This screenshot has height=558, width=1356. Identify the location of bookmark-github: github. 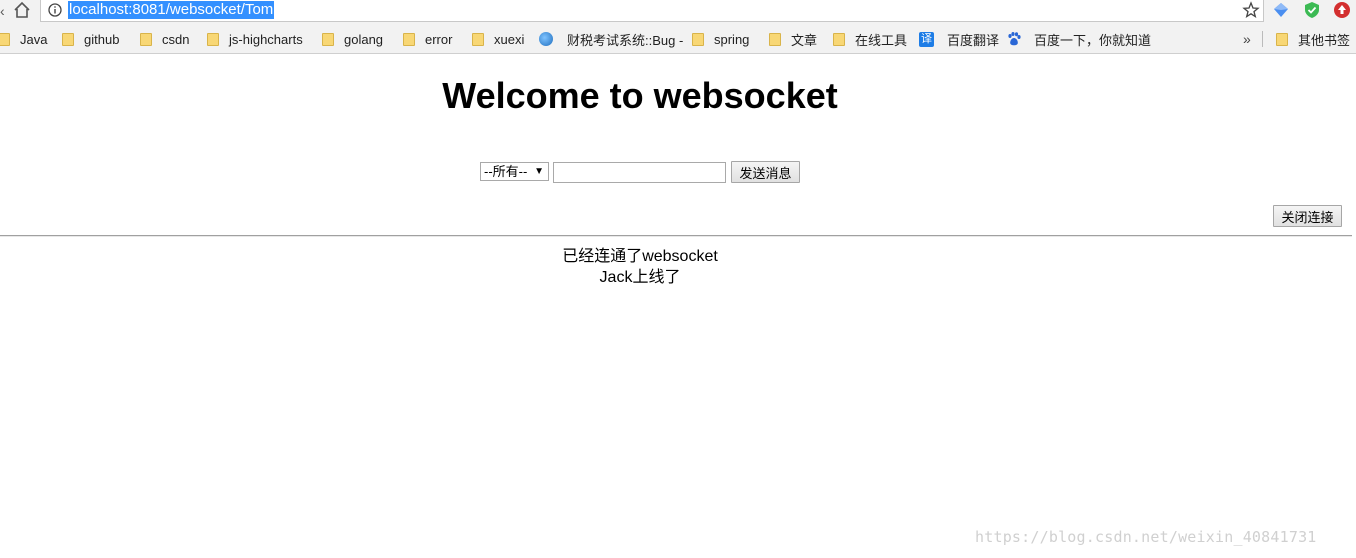
(90, 39).